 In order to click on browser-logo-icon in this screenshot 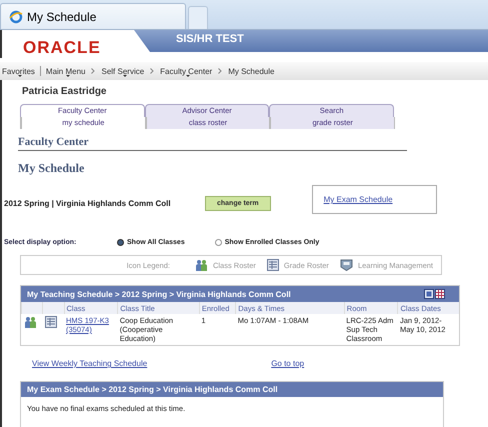, I will do `click(16, 17)`.